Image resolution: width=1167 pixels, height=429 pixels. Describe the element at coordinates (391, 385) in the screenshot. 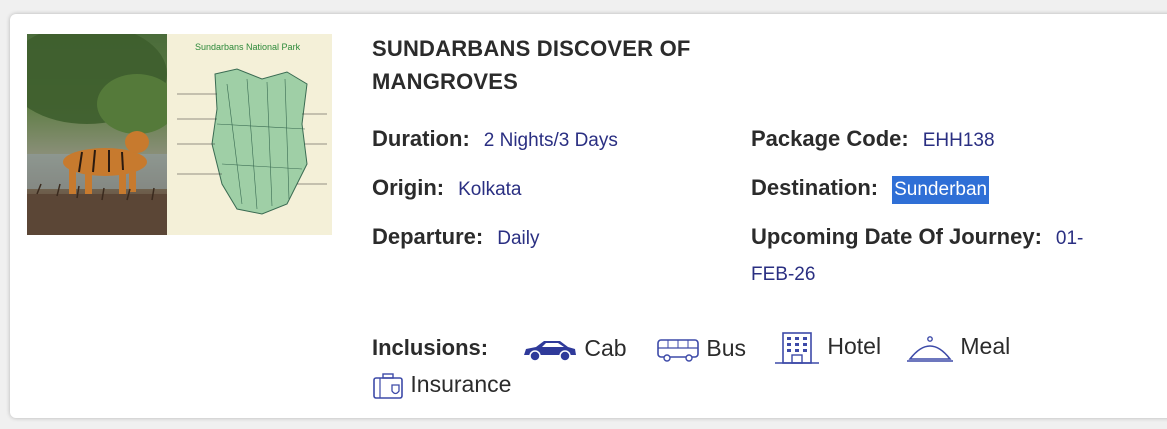

I see `insurance-icon` at that location.